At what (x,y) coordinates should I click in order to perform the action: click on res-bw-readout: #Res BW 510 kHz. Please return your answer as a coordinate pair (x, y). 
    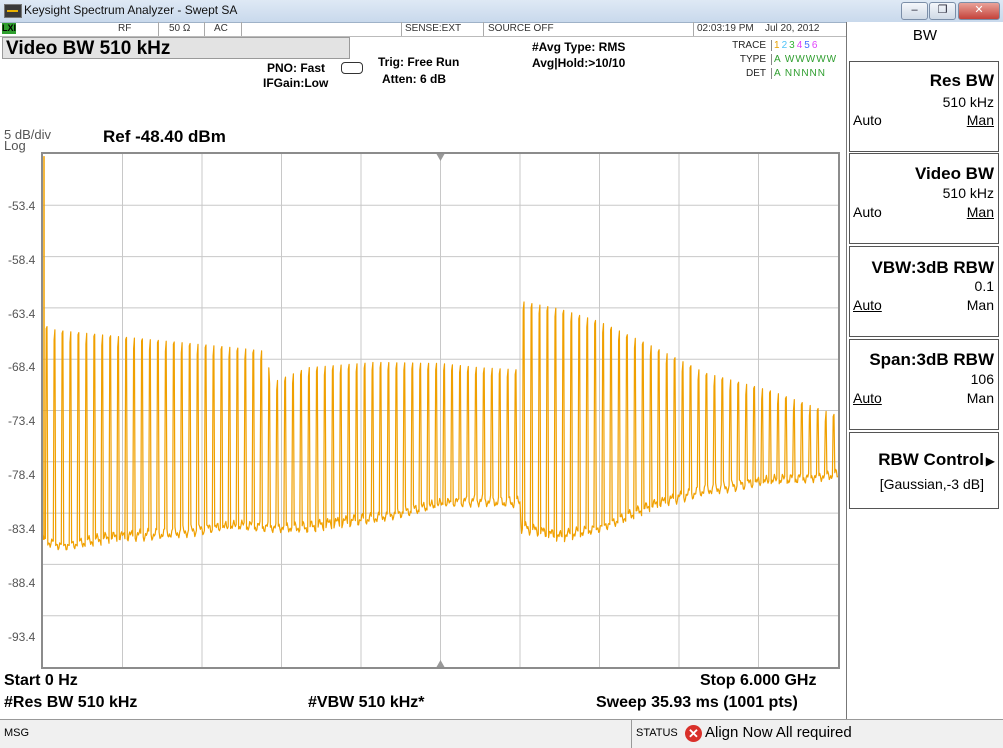
    Looking at the image, I should click on (71, 702).